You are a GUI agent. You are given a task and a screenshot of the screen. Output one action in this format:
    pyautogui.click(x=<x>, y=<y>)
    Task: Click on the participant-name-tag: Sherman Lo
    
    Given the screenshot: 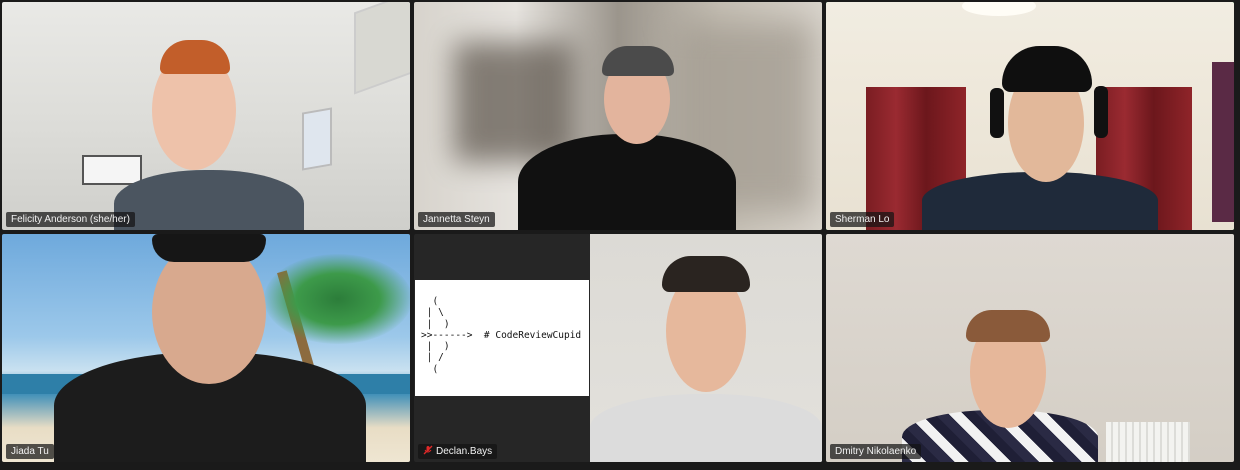 What is the action you would take?
    pyautogui.click(x=862, y=219)
    